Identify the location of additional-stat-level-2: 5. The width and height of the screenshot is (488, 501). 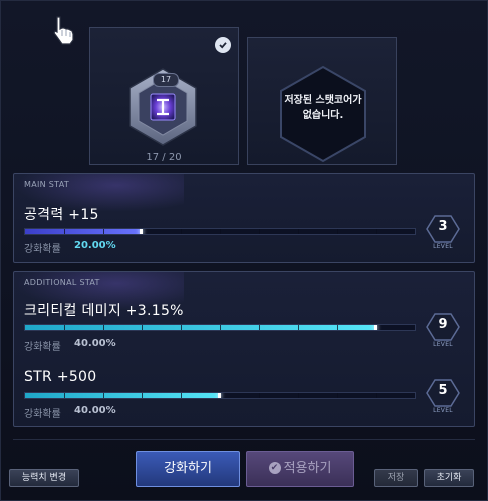
(443, 390).